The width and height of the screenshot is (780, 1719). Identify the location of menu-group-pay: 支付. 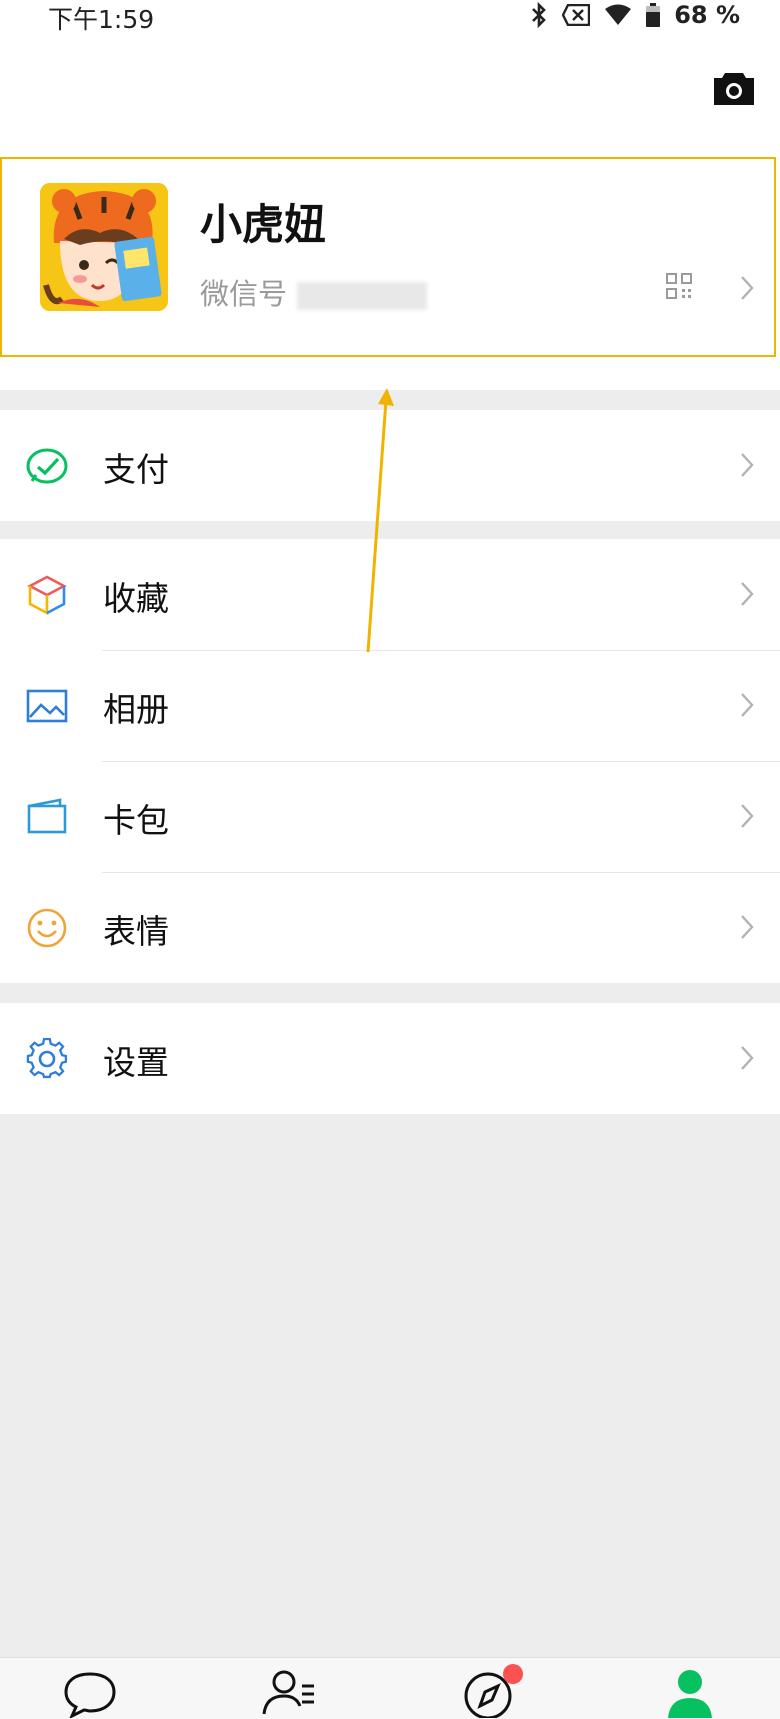
(390, 465).